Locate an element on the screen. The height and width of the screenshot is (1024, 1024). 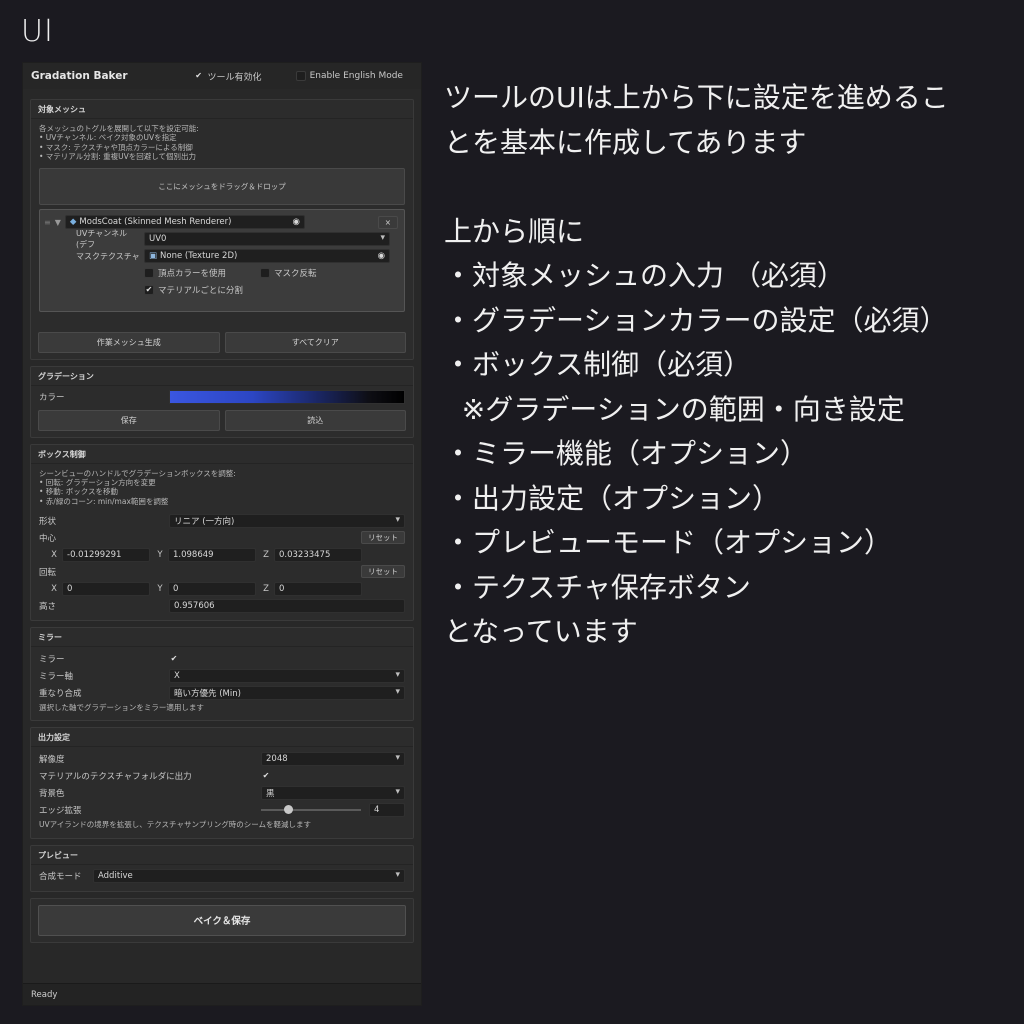
mirror-title: ミラー is located at coordinates (222, 637).